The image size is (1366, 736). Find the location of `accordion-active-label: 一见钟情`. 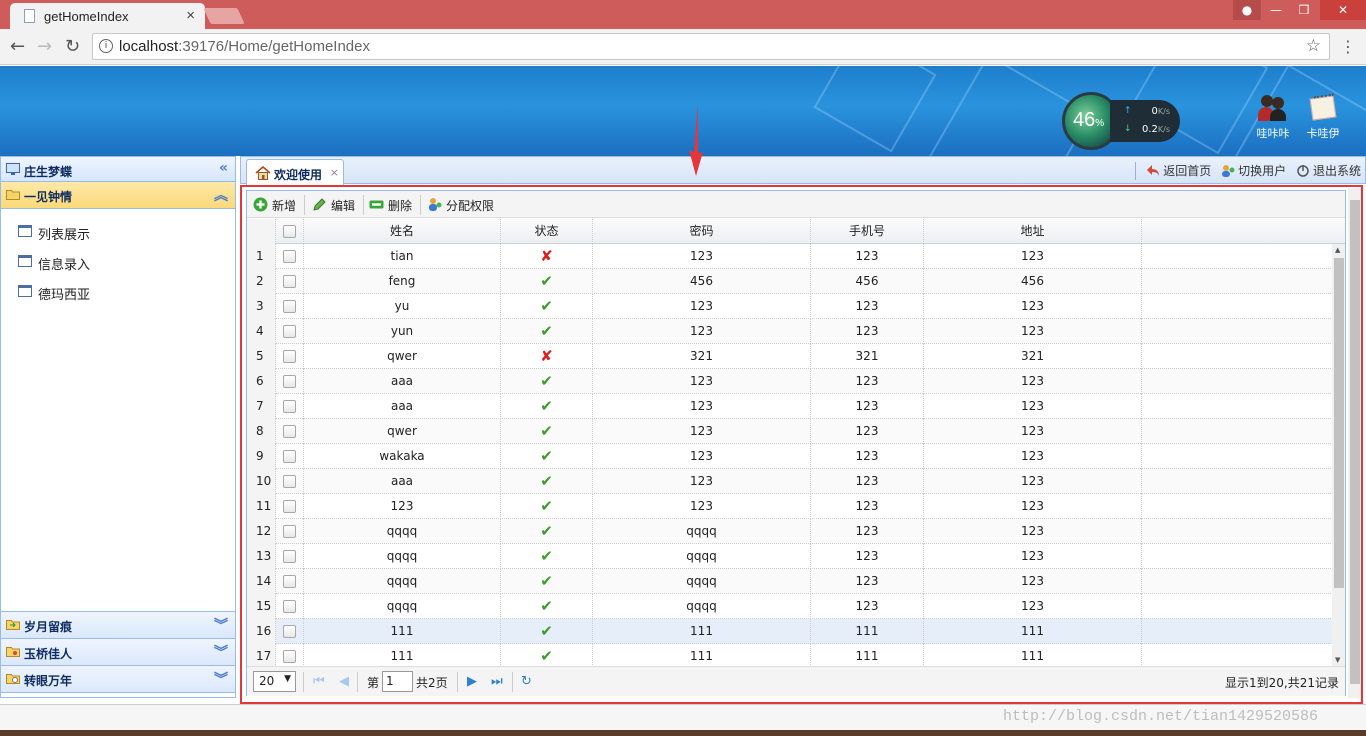

accordion-active-label: 一见钟情 is located at coordinates (48, 197).